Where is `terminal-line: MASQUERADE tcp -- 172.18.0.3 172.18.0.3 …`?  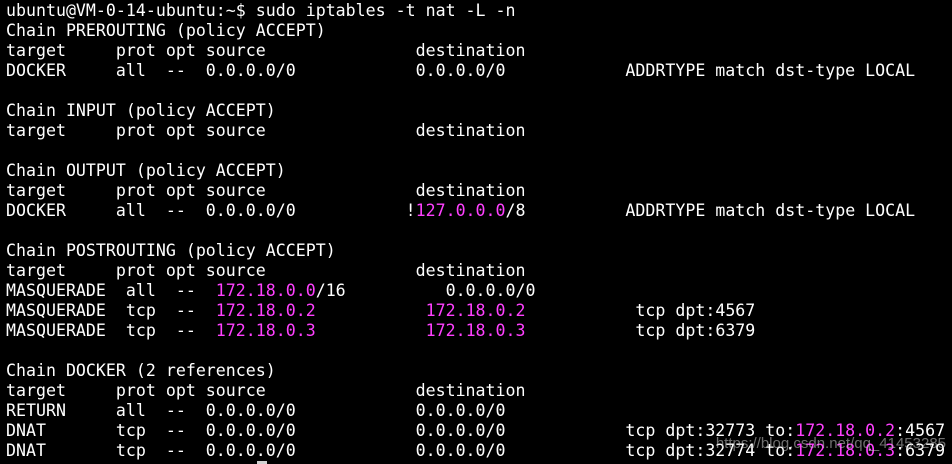 terminal-line: MASQUERADE tcp -- 172.18.0.3 172.18.0.3 … is located at coordinates (479, 331).